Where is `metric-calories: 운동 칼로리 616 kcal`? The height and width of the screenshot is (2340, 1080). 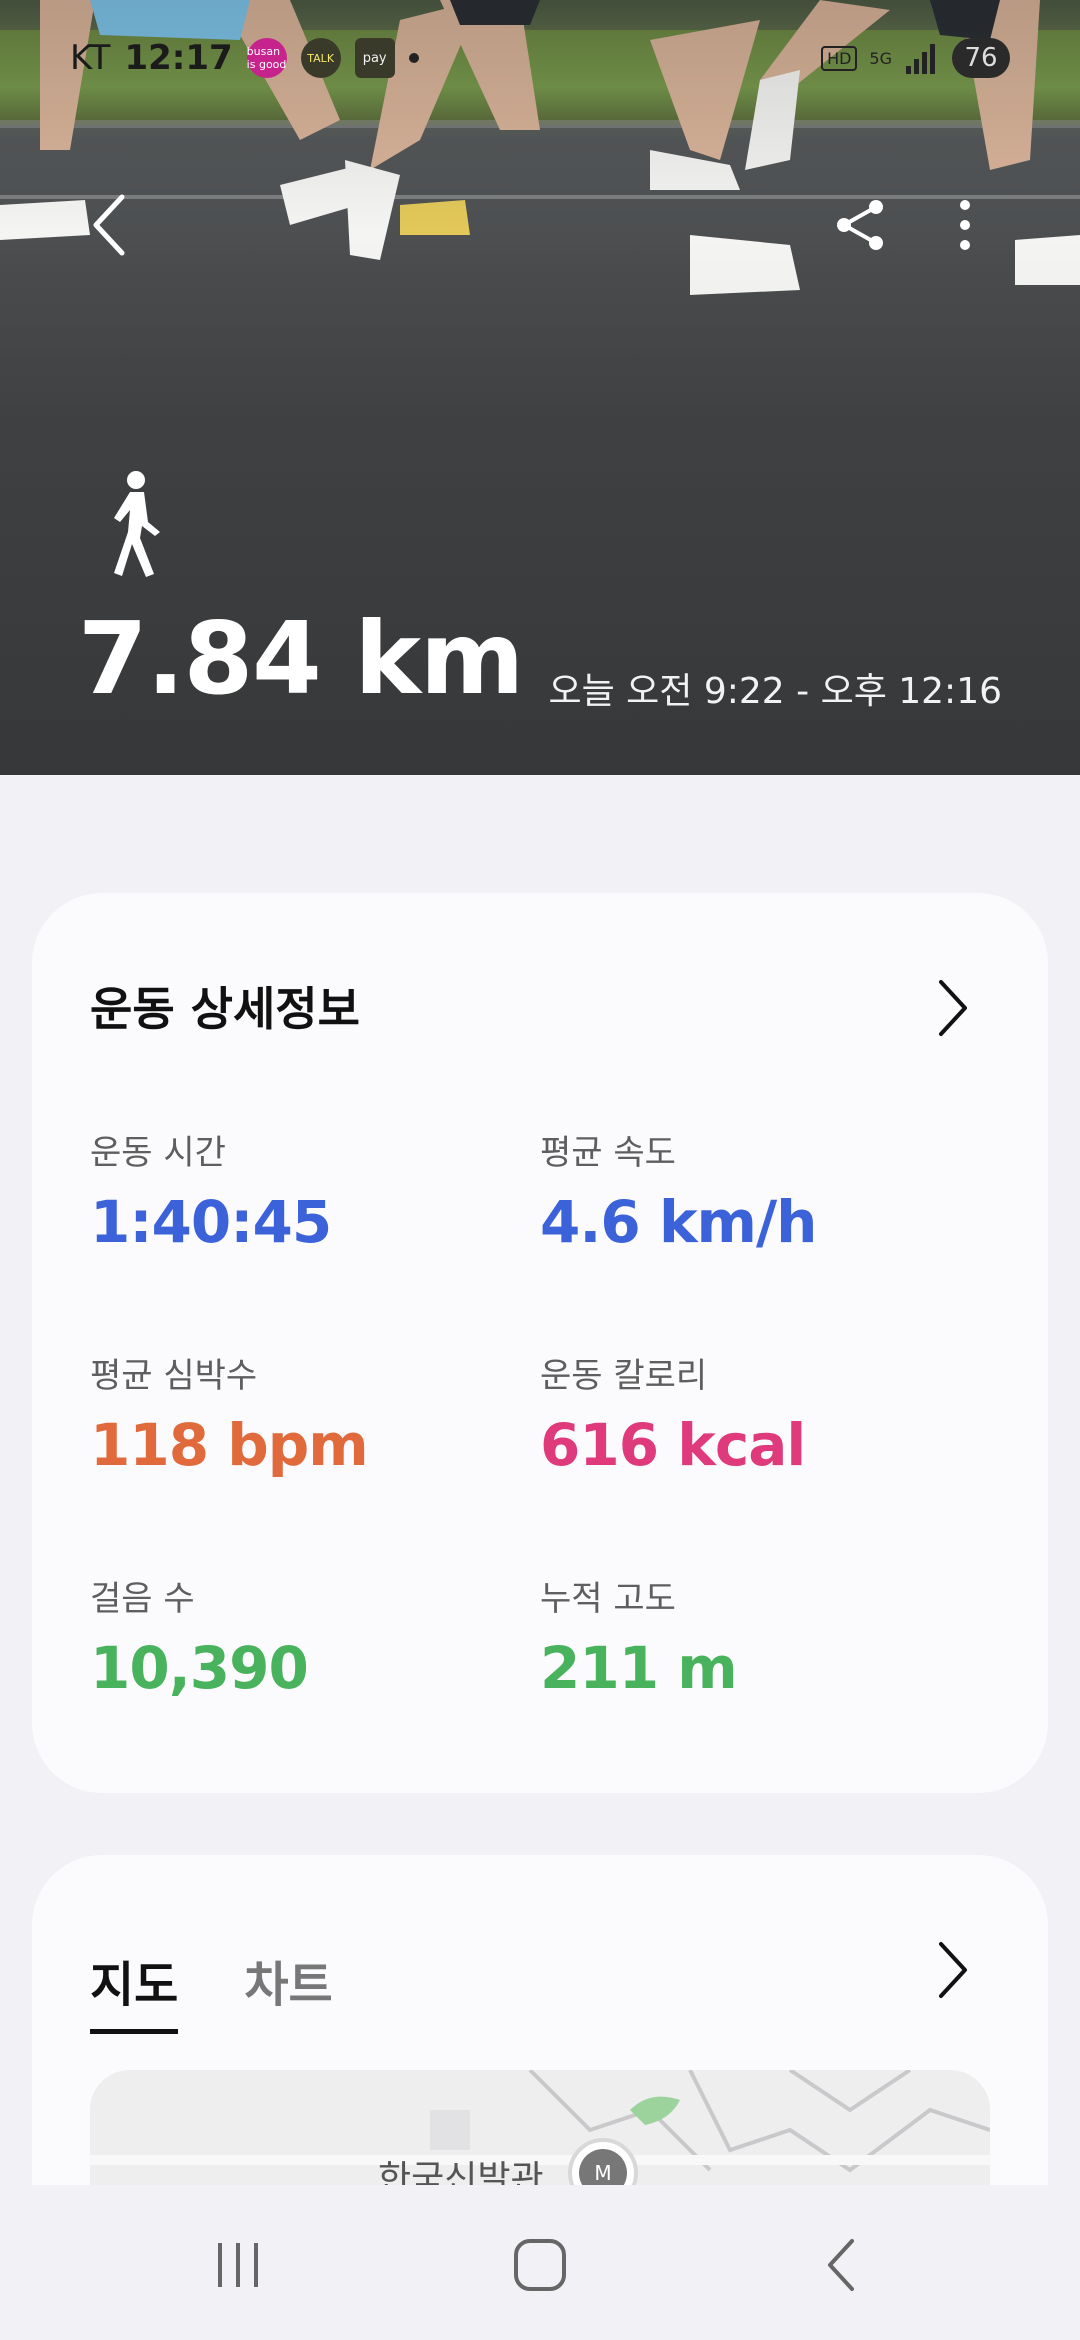 metric-calories: 운동 칼로리 616 kcal is located at coordinates (750, 1413).